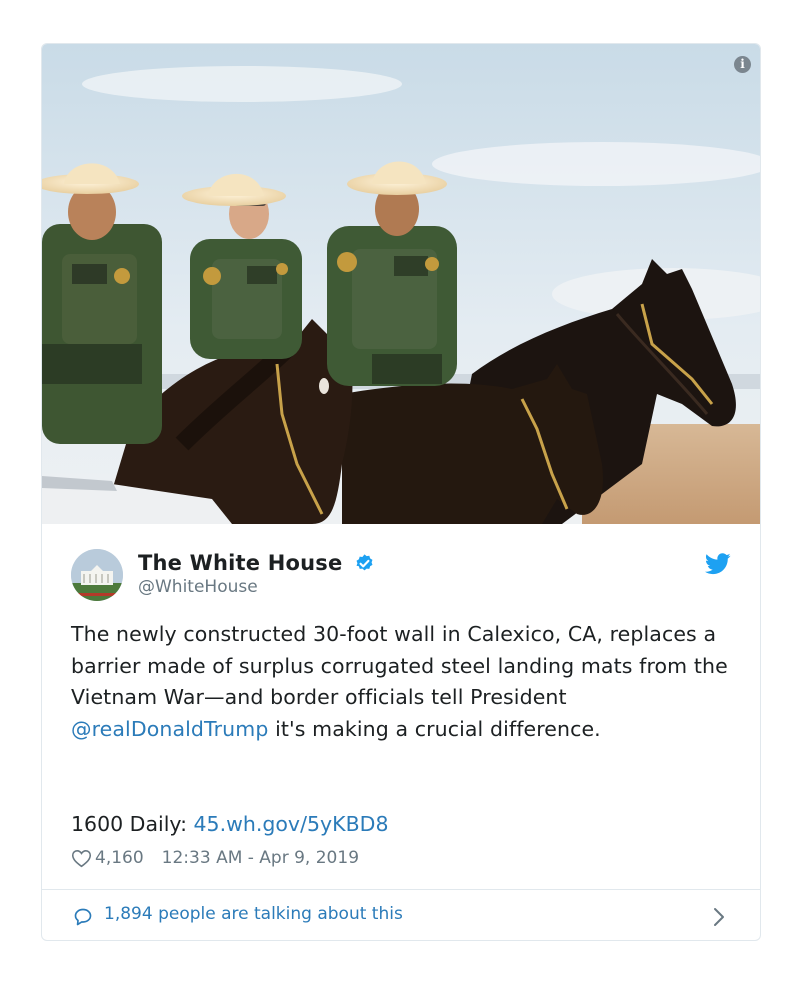  I want to click on white-house-avatar-icon, so click(97, 575).